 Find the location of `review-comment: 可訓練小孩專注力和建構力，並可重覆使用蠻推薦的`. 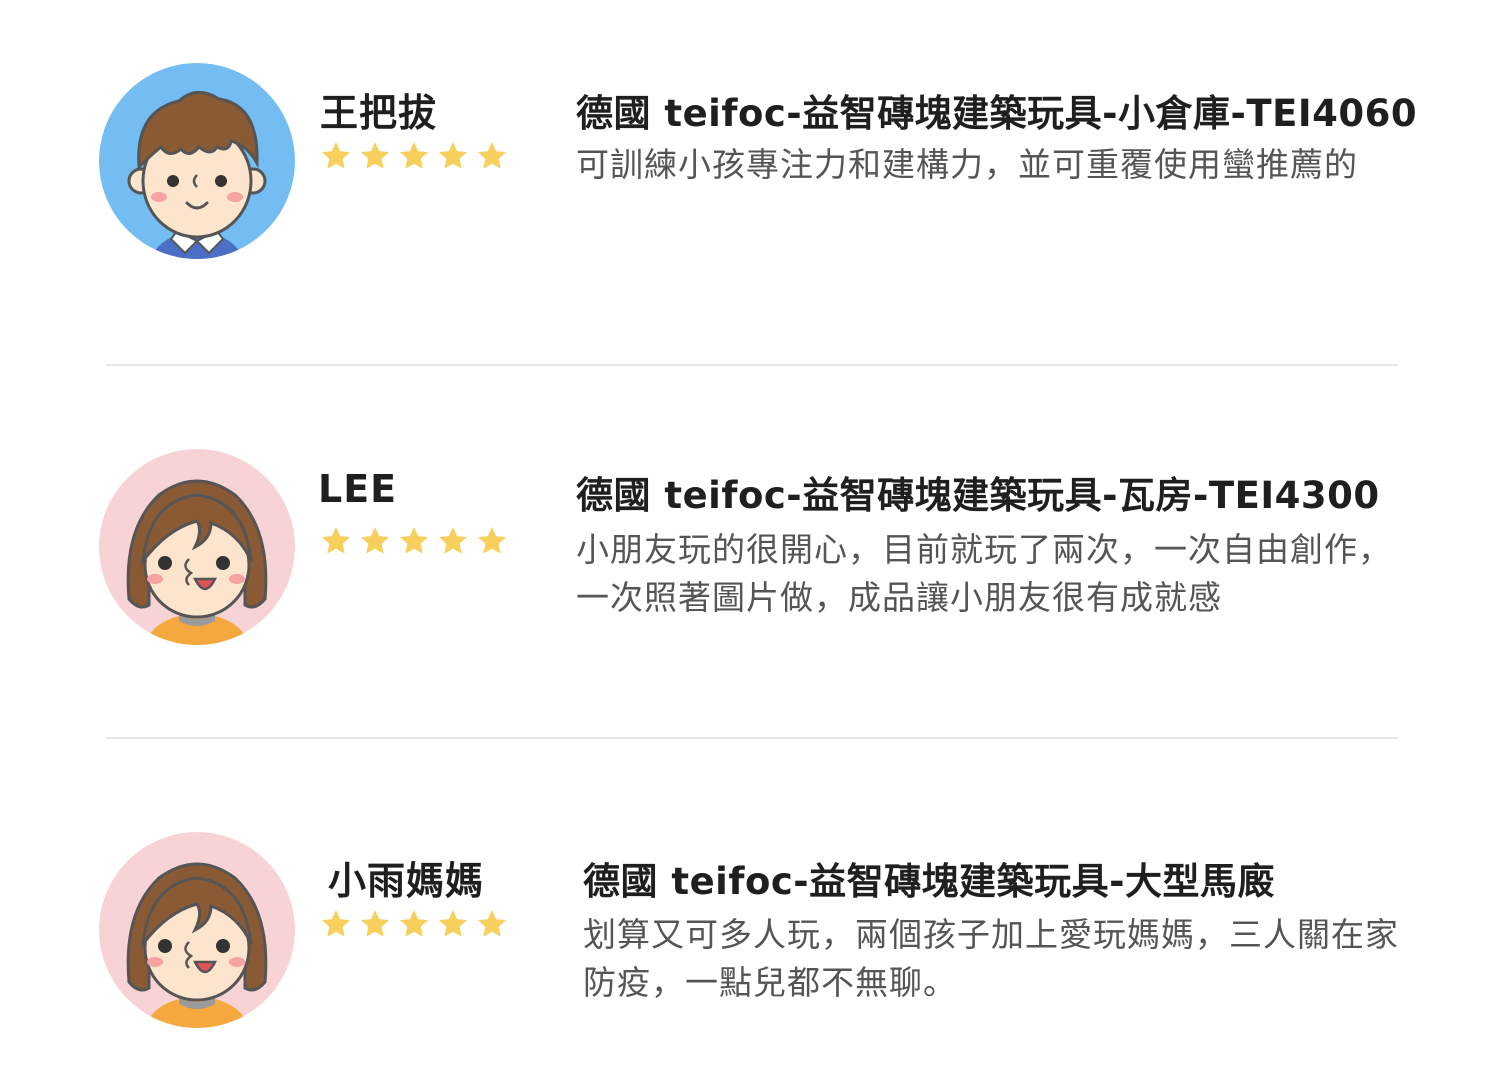

review-comment: 可訓練小孩專注力和建構力，並可重覆使用蠻推薦的 is located at coordinates (967, 164).